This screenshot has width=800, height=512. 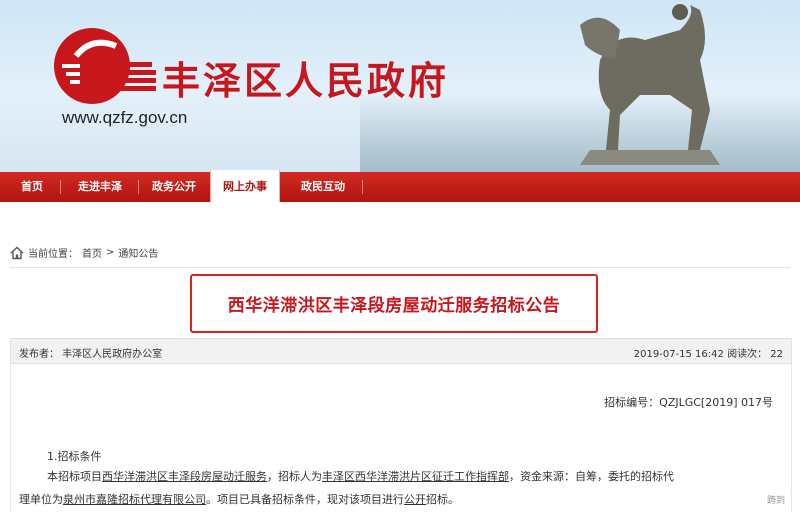 What do you see at coordinates (400, 186) in the screenshot?
I see `main-nav: 首页 走进丰泽 政务公开 网上办事 政民互动` at bounding box center [400, 186].